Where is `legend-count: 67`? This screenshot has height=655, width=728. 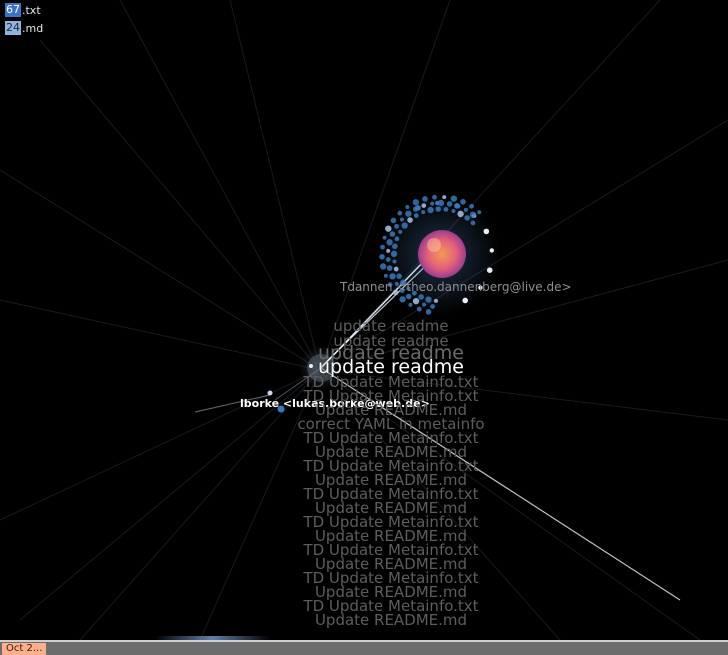
legend-count: 67 is located at coordinates (13, 10).